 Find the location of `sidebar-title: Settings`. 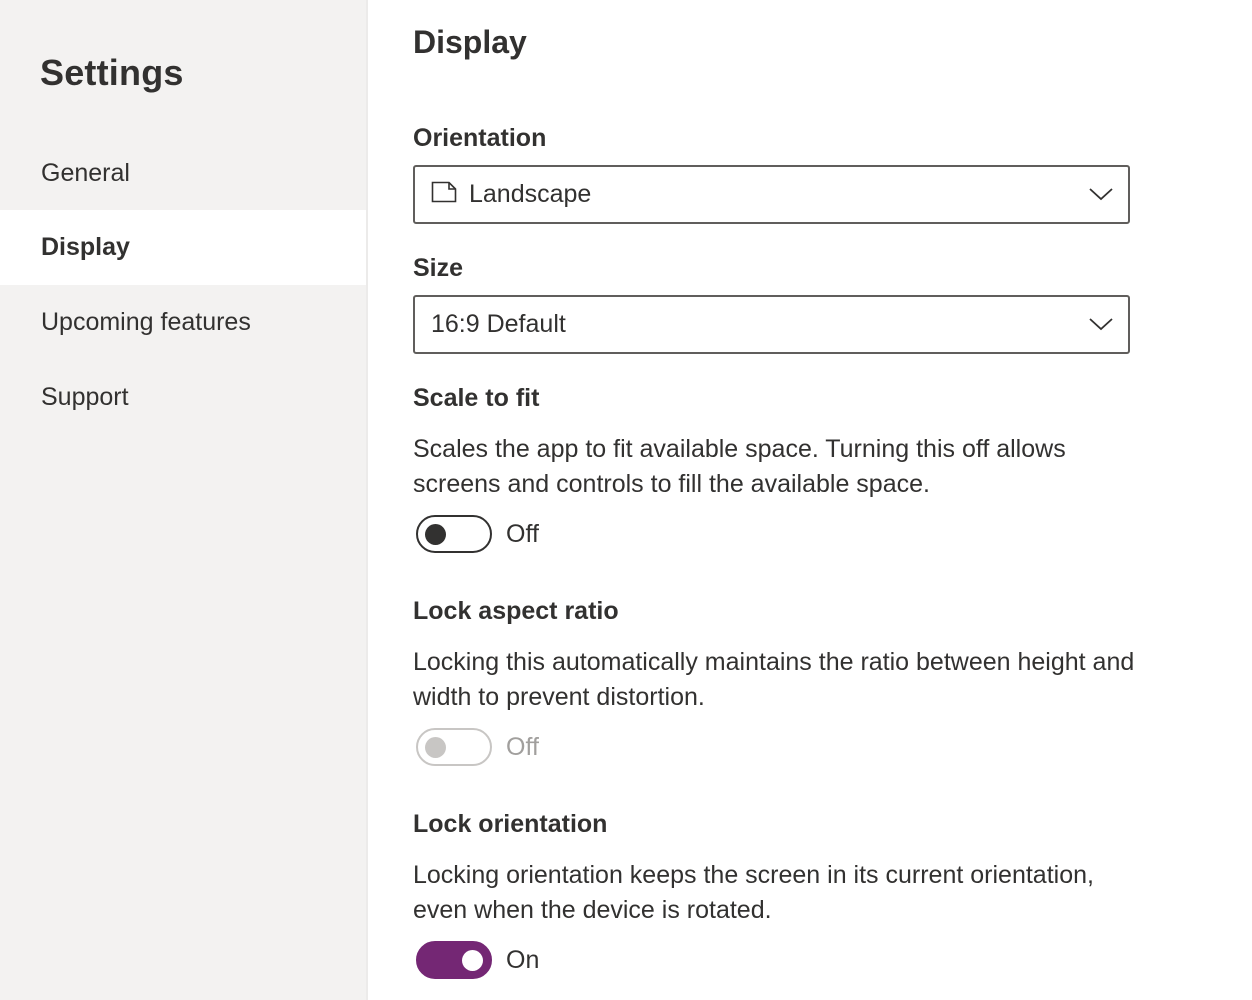

sidebar-title: Settings is located at coordinates (112, 72).